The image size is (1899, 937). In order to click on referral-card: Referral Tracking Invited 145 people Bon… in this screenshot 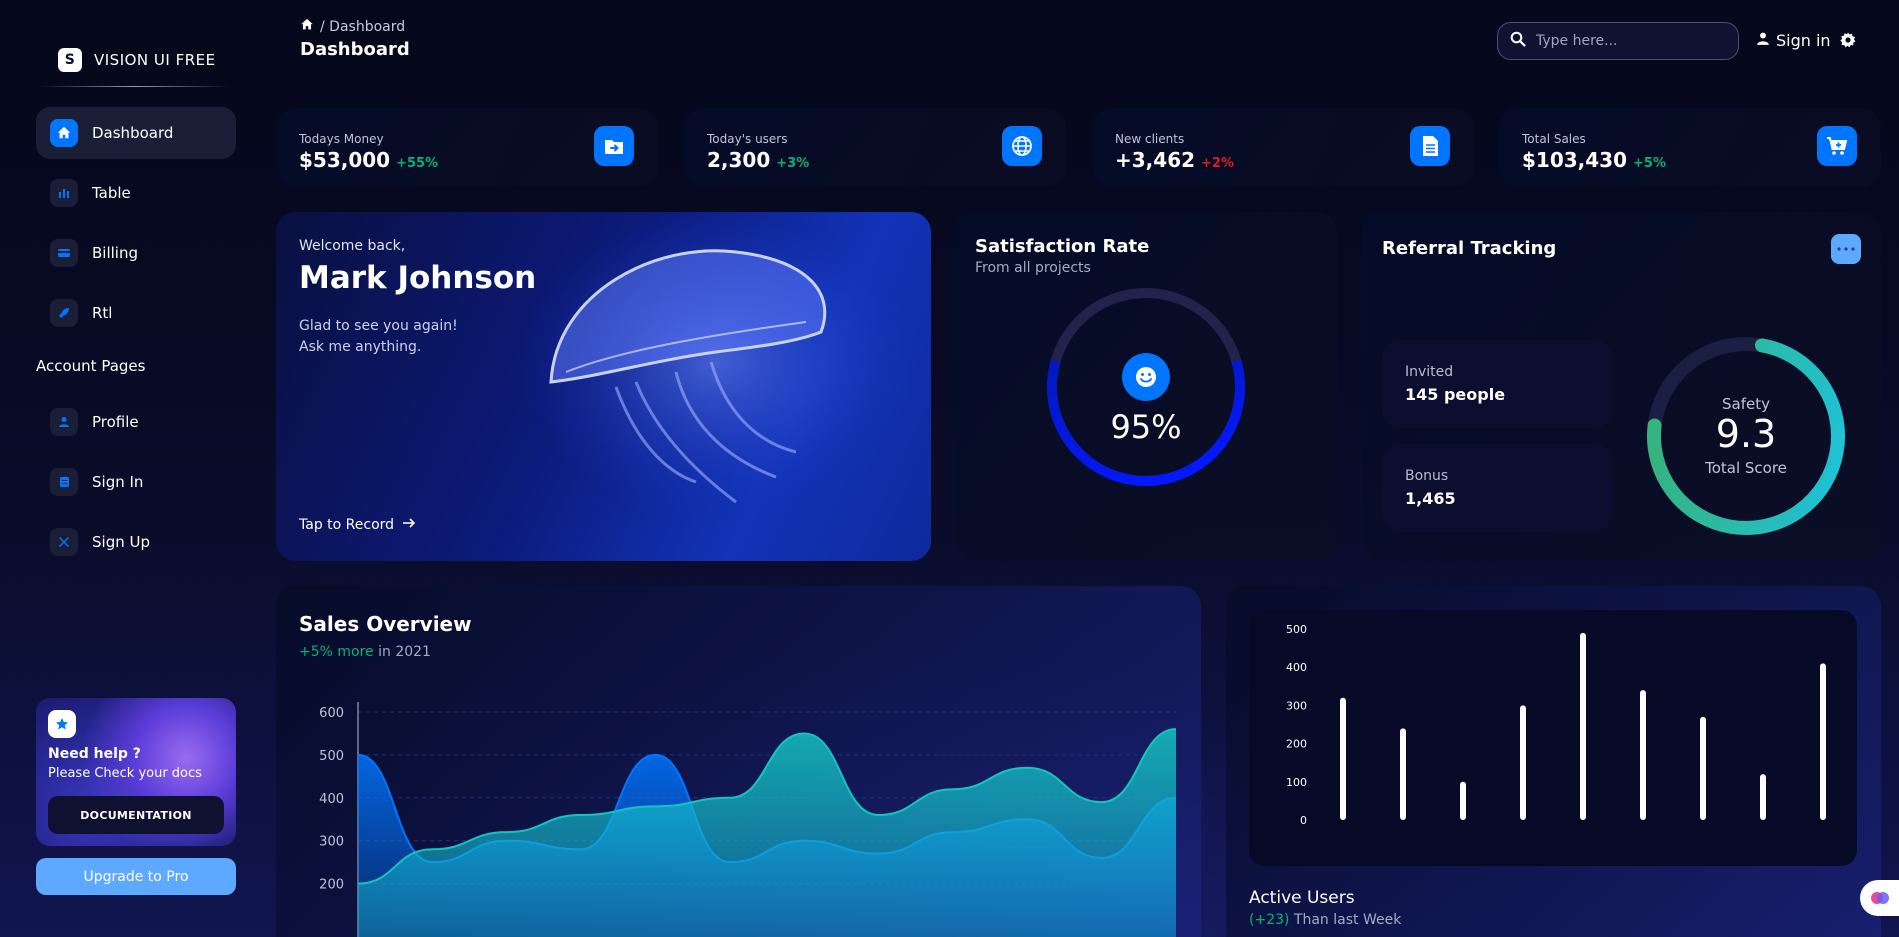, I will do `click(1621, 386)`.